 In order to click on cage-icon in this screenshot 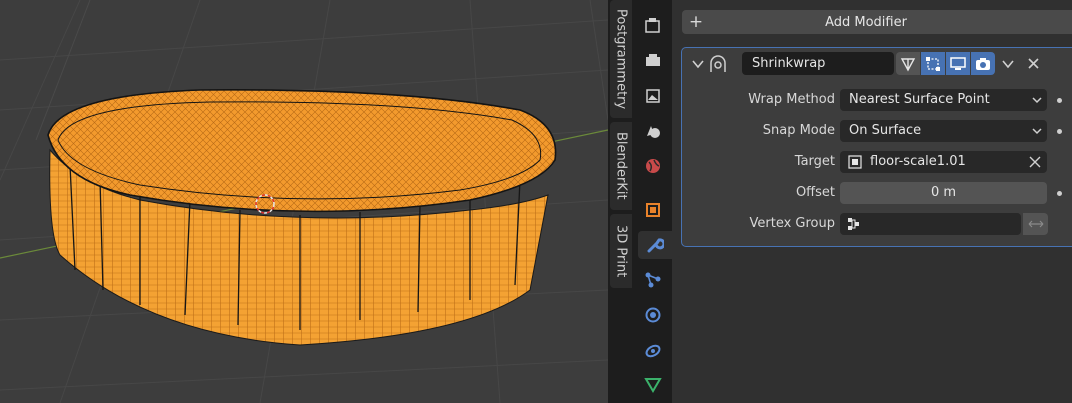, I will do `click(908, 64)`.